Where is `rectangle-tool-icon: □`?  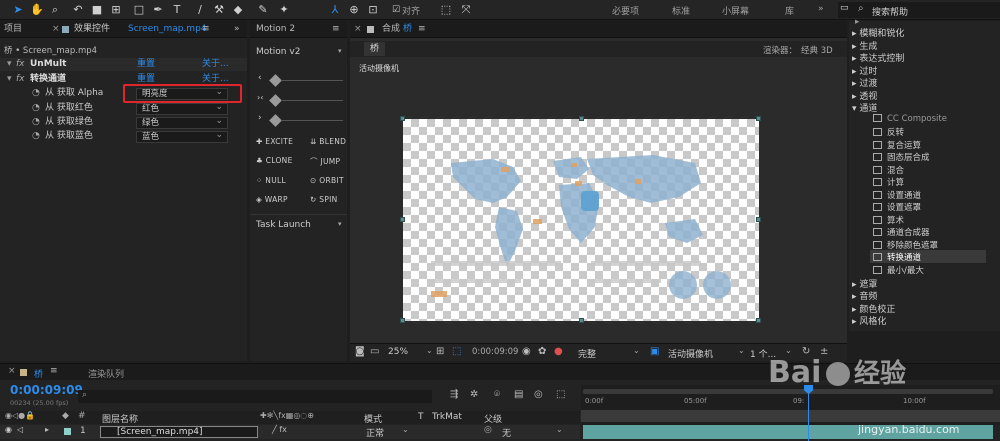
rectangle-tool-icon: □ is located at coordinates (139, 10).